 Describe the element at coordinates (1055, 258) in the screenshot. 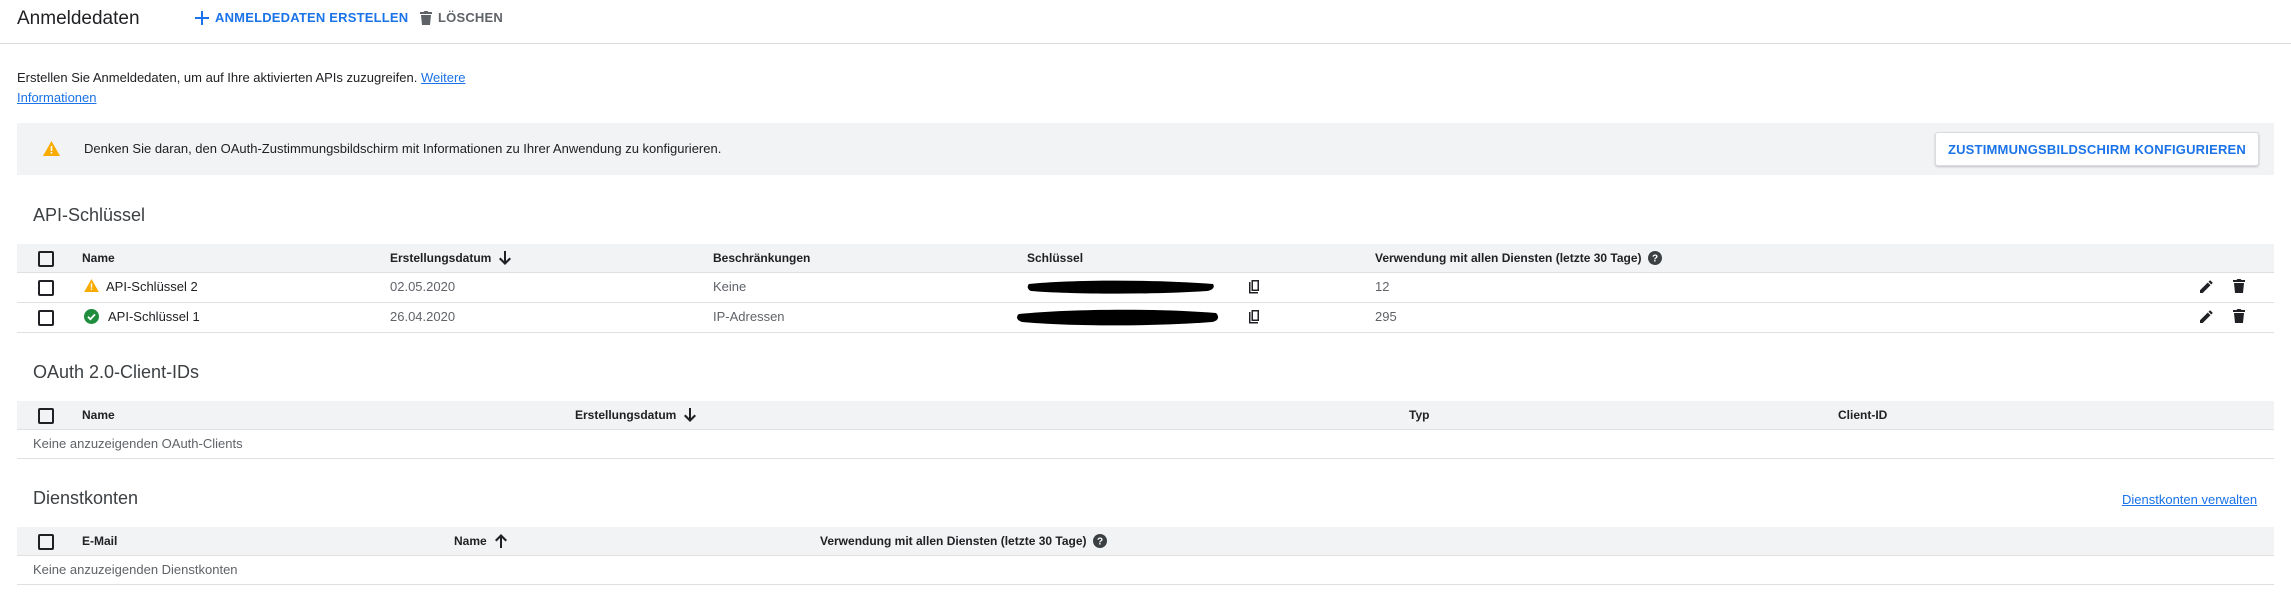

I see `column-key: Schlüssel` at that location.